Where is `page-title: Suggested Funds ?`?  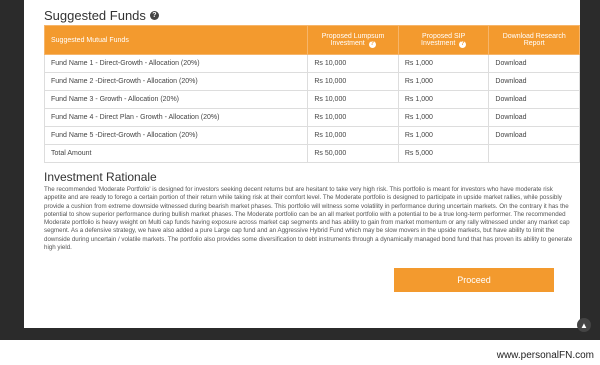 page-title: Suggested Funds ? is located at coordinates (101, 15).